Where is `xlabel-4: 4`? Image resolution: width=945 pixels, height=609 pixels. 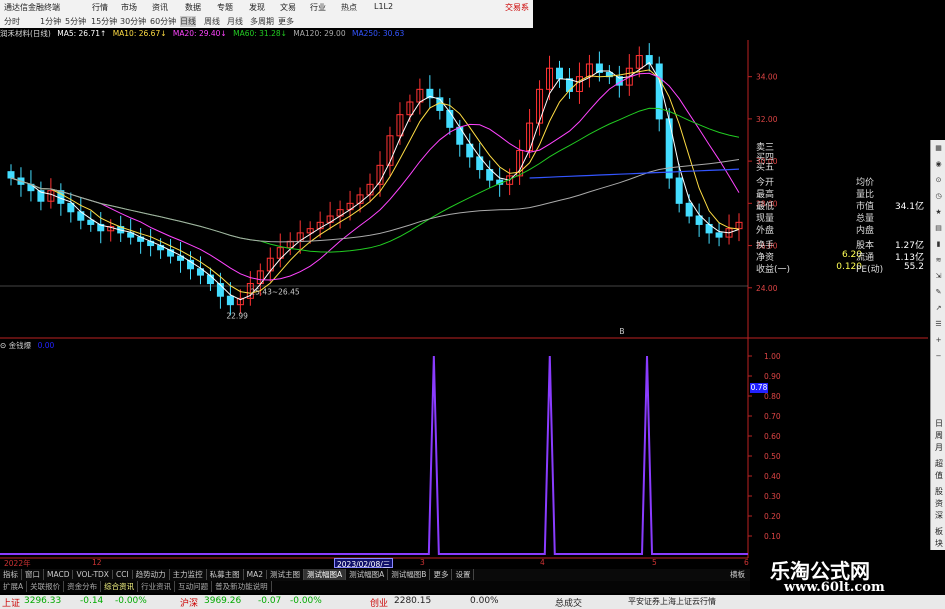 xlabel-4: 4 is located at coordinates (542, 562).